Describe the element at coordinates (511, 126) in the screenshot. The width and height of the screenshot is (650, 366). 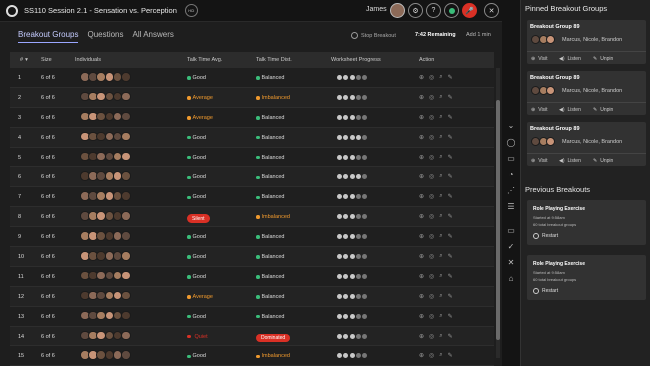
I see `chevron-down-icon: ⌄` at that location.